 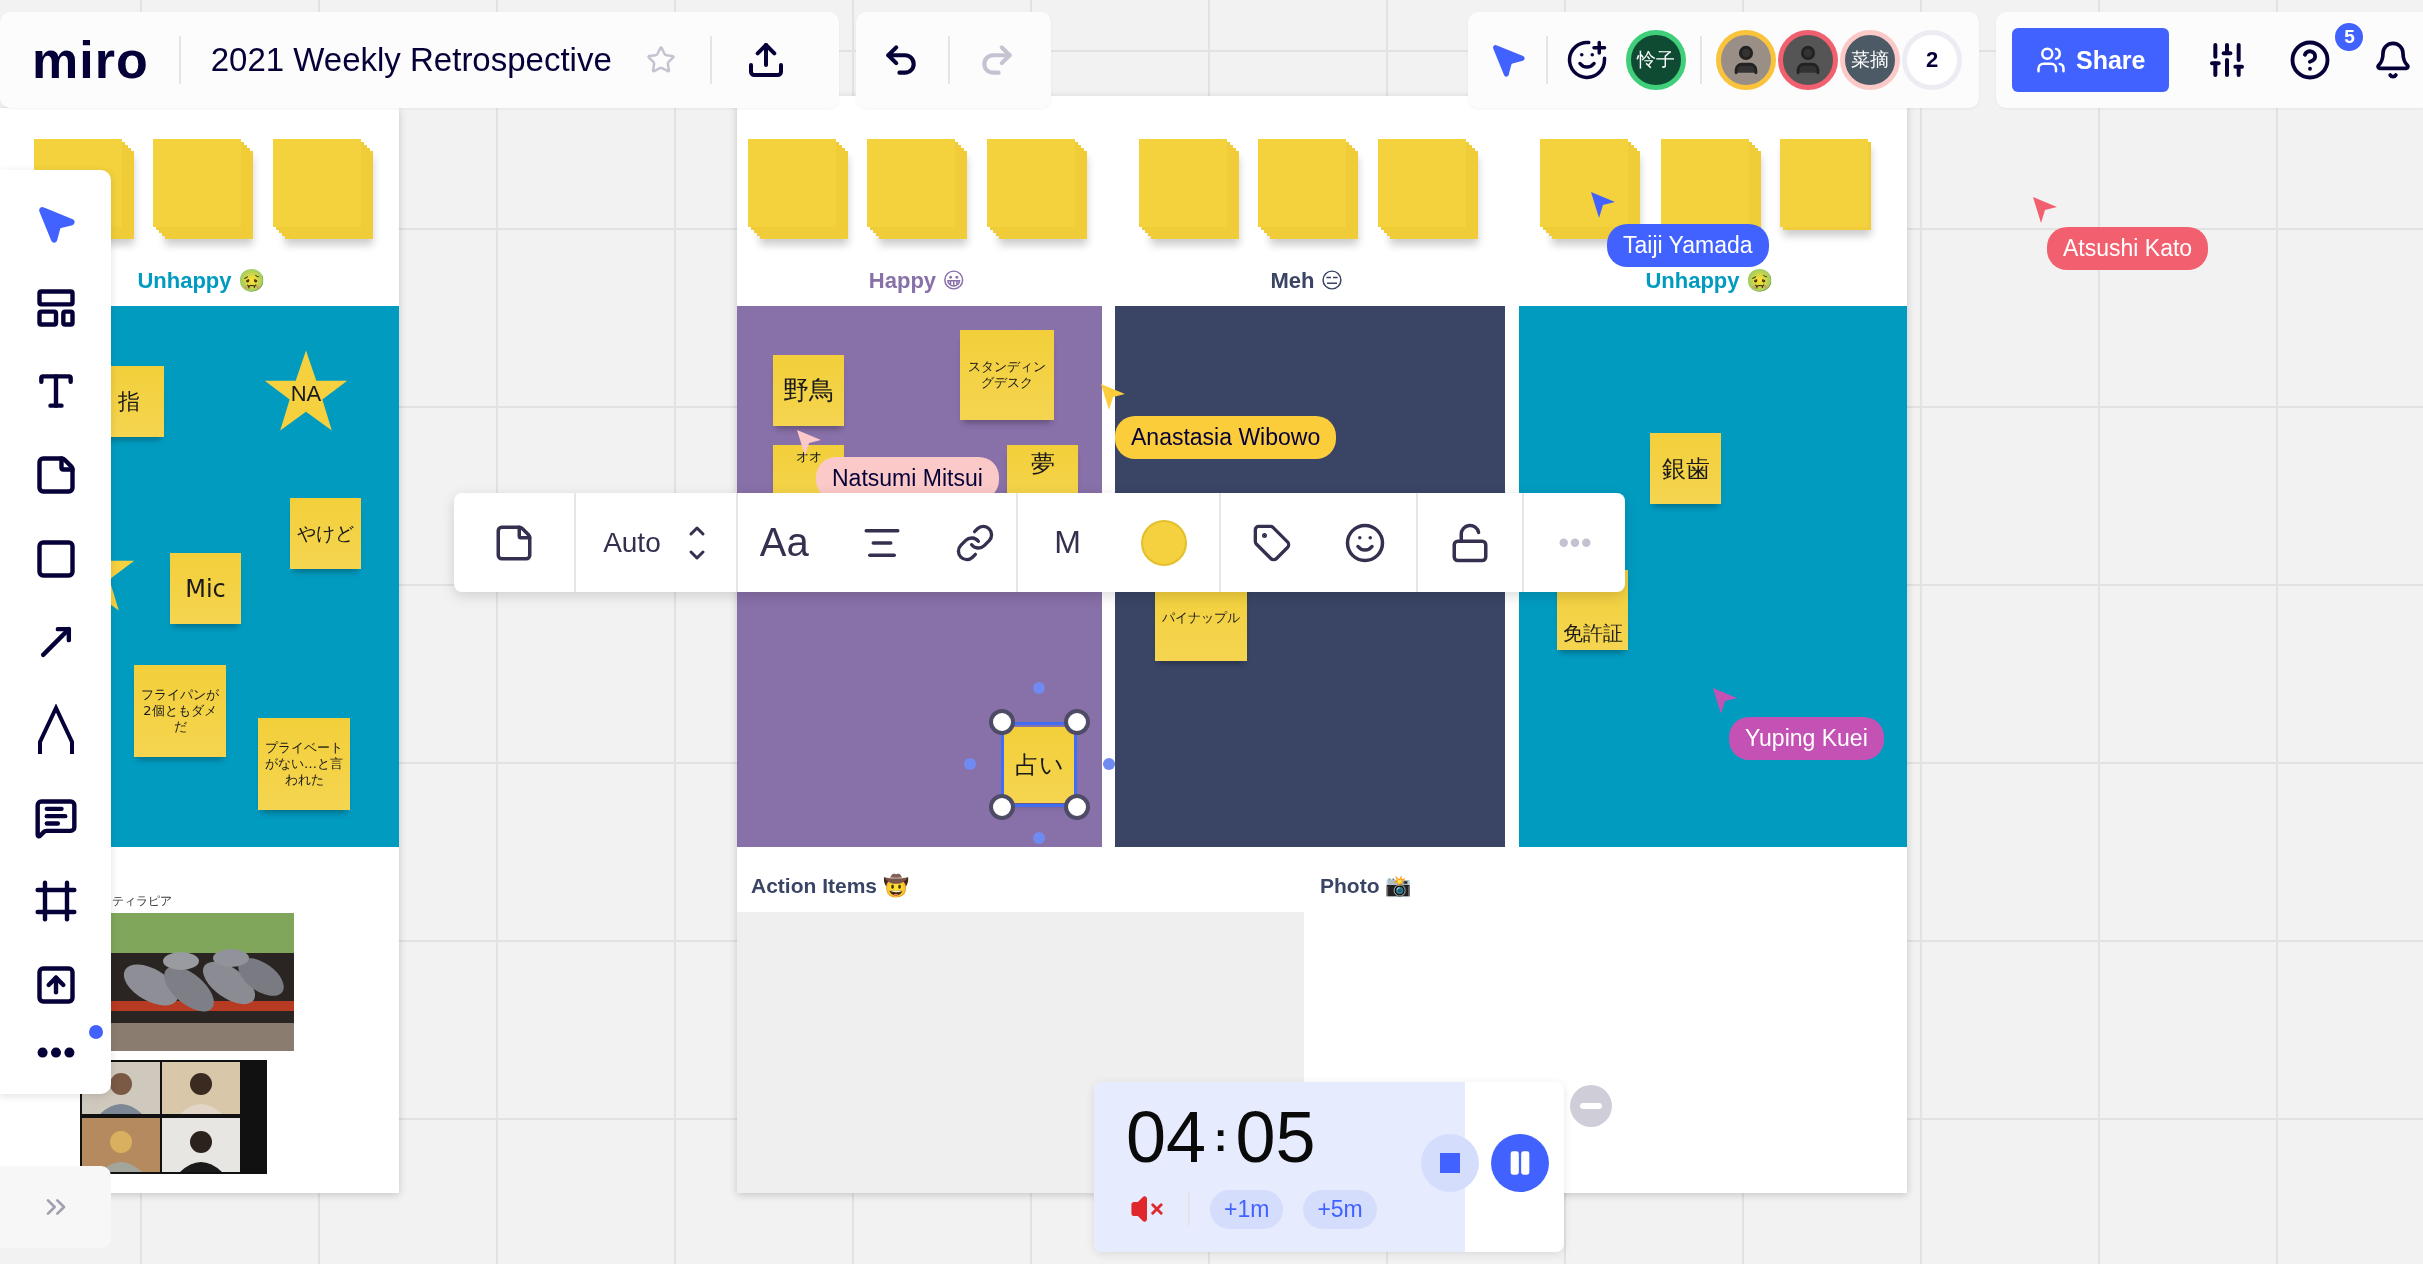 I want to click on sticky-note: プライベートがない…と言われた, so click(x=304, y=764).